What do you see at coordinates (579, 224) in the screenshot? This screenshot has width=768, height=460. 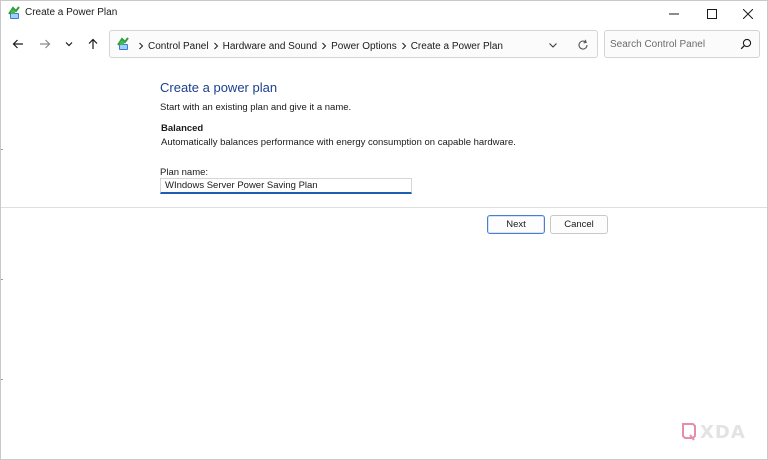 I see `cancel-button: Cancel` at bounding box center [579, 224].